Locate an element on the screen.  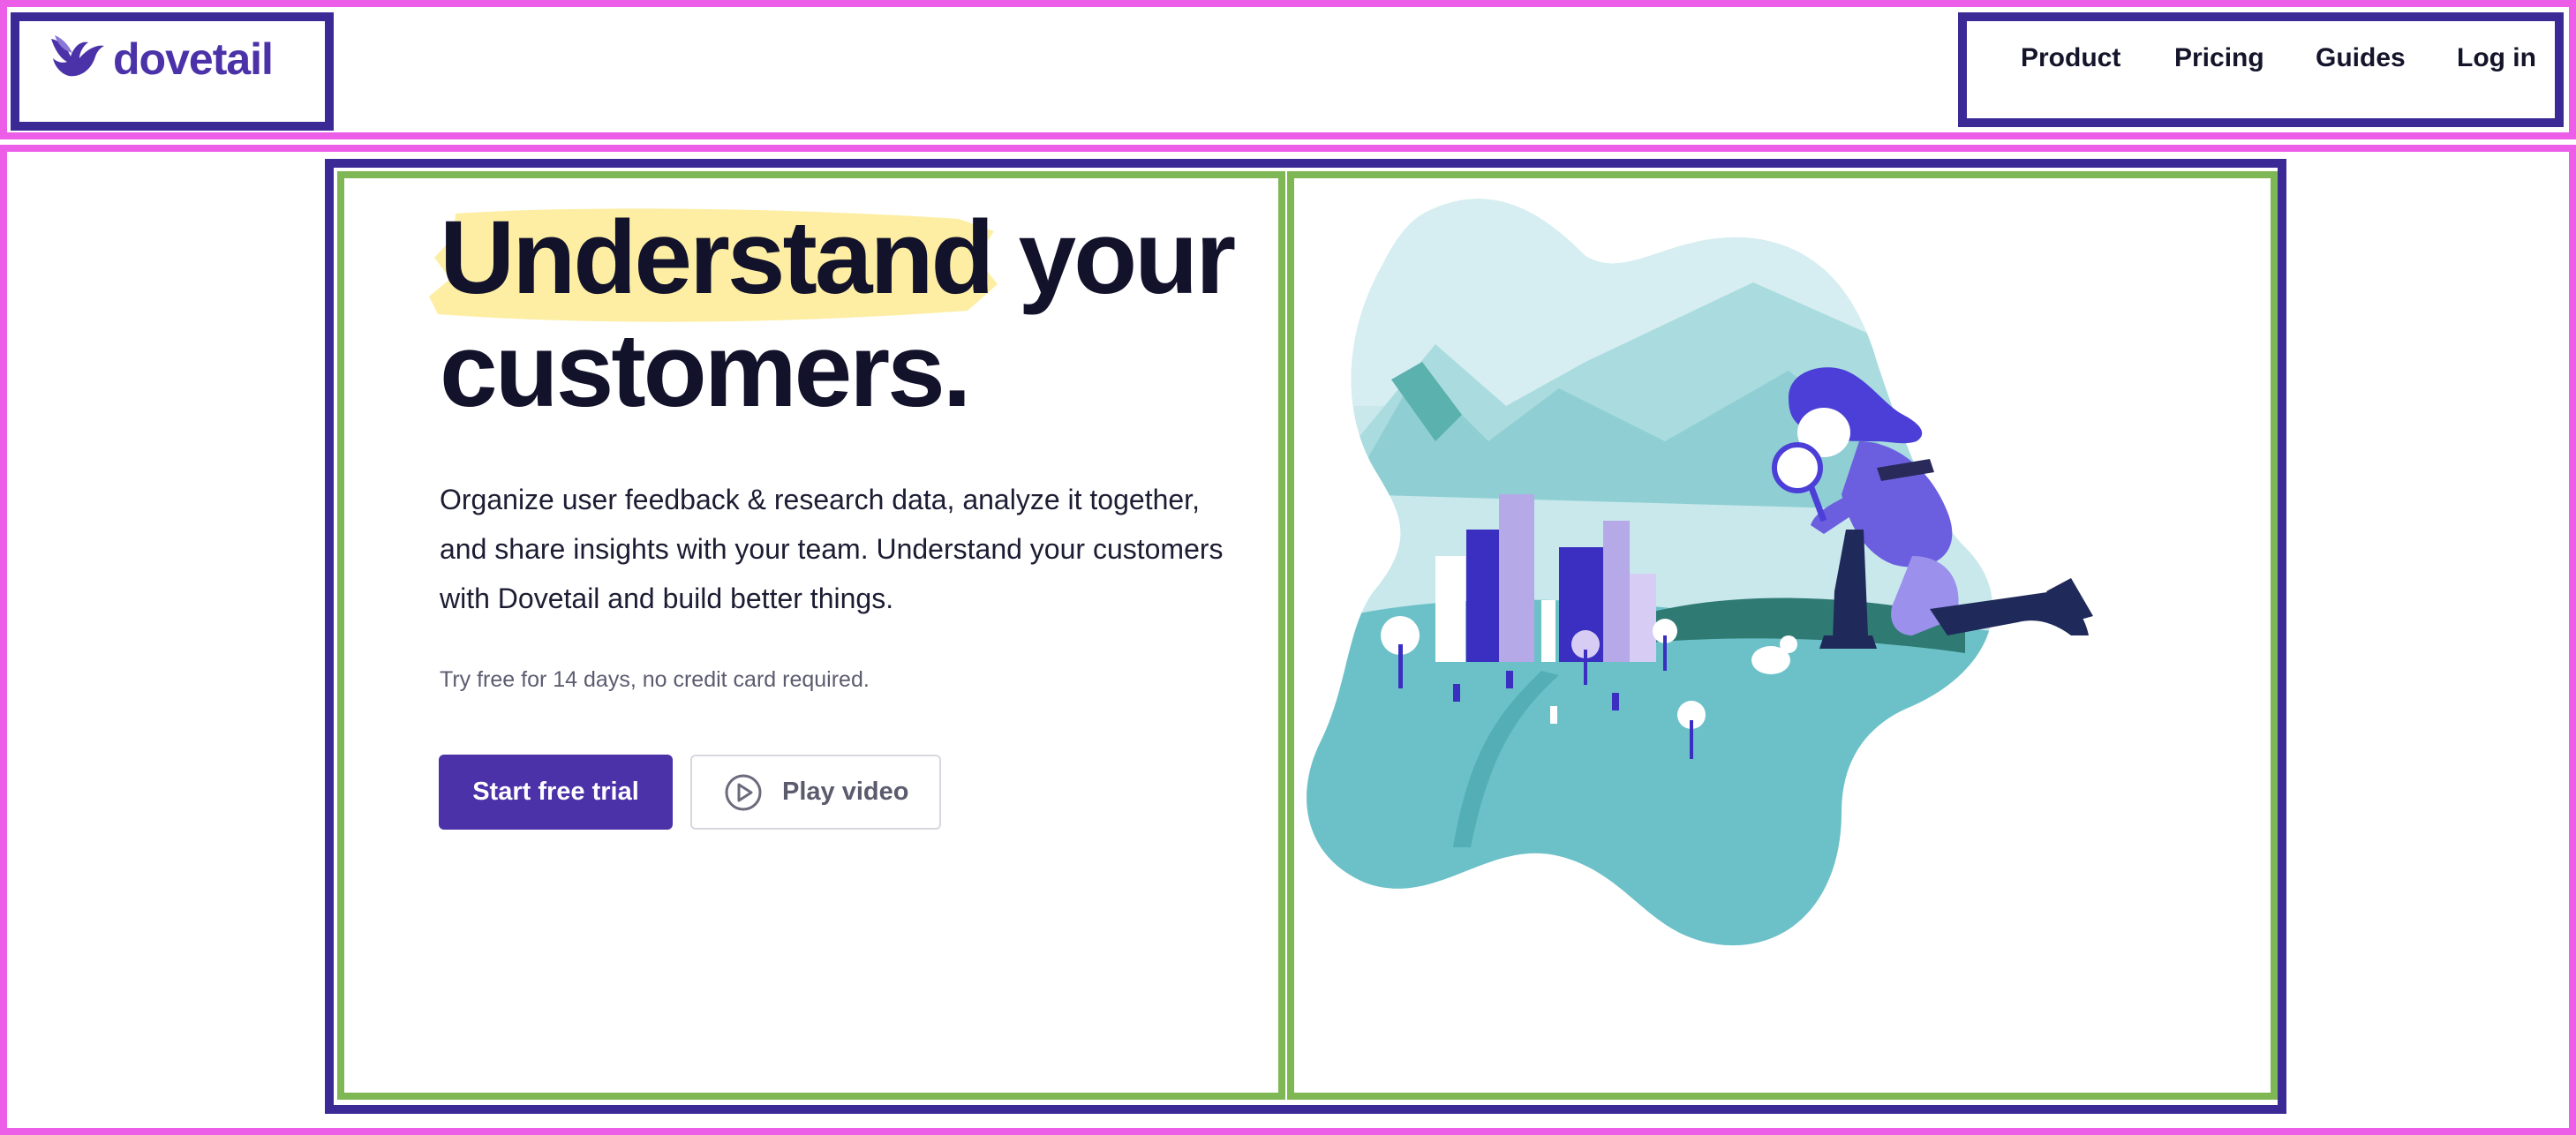
play-video-button: Play video is located at coordinates (816, 792).